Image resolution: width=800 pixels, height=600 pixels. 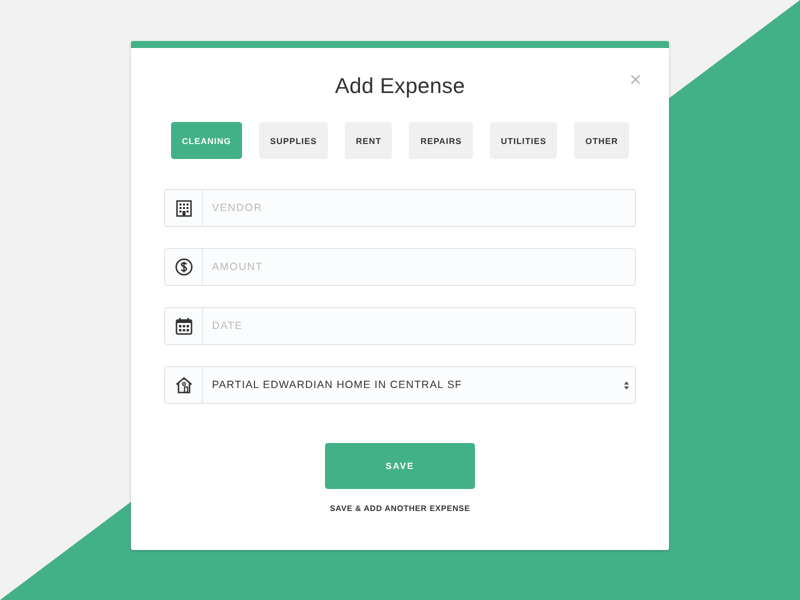 I want to click on category-tab: UTILITIES, so click(x=524, y=140).